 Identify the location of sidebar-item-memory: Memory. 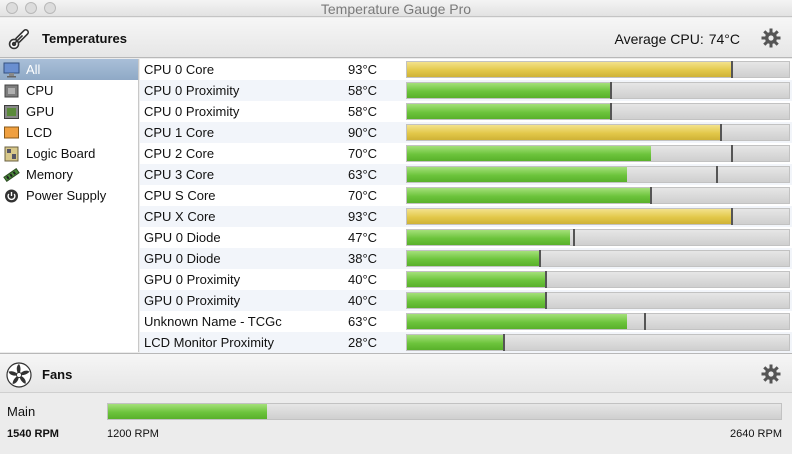
(69, 174).